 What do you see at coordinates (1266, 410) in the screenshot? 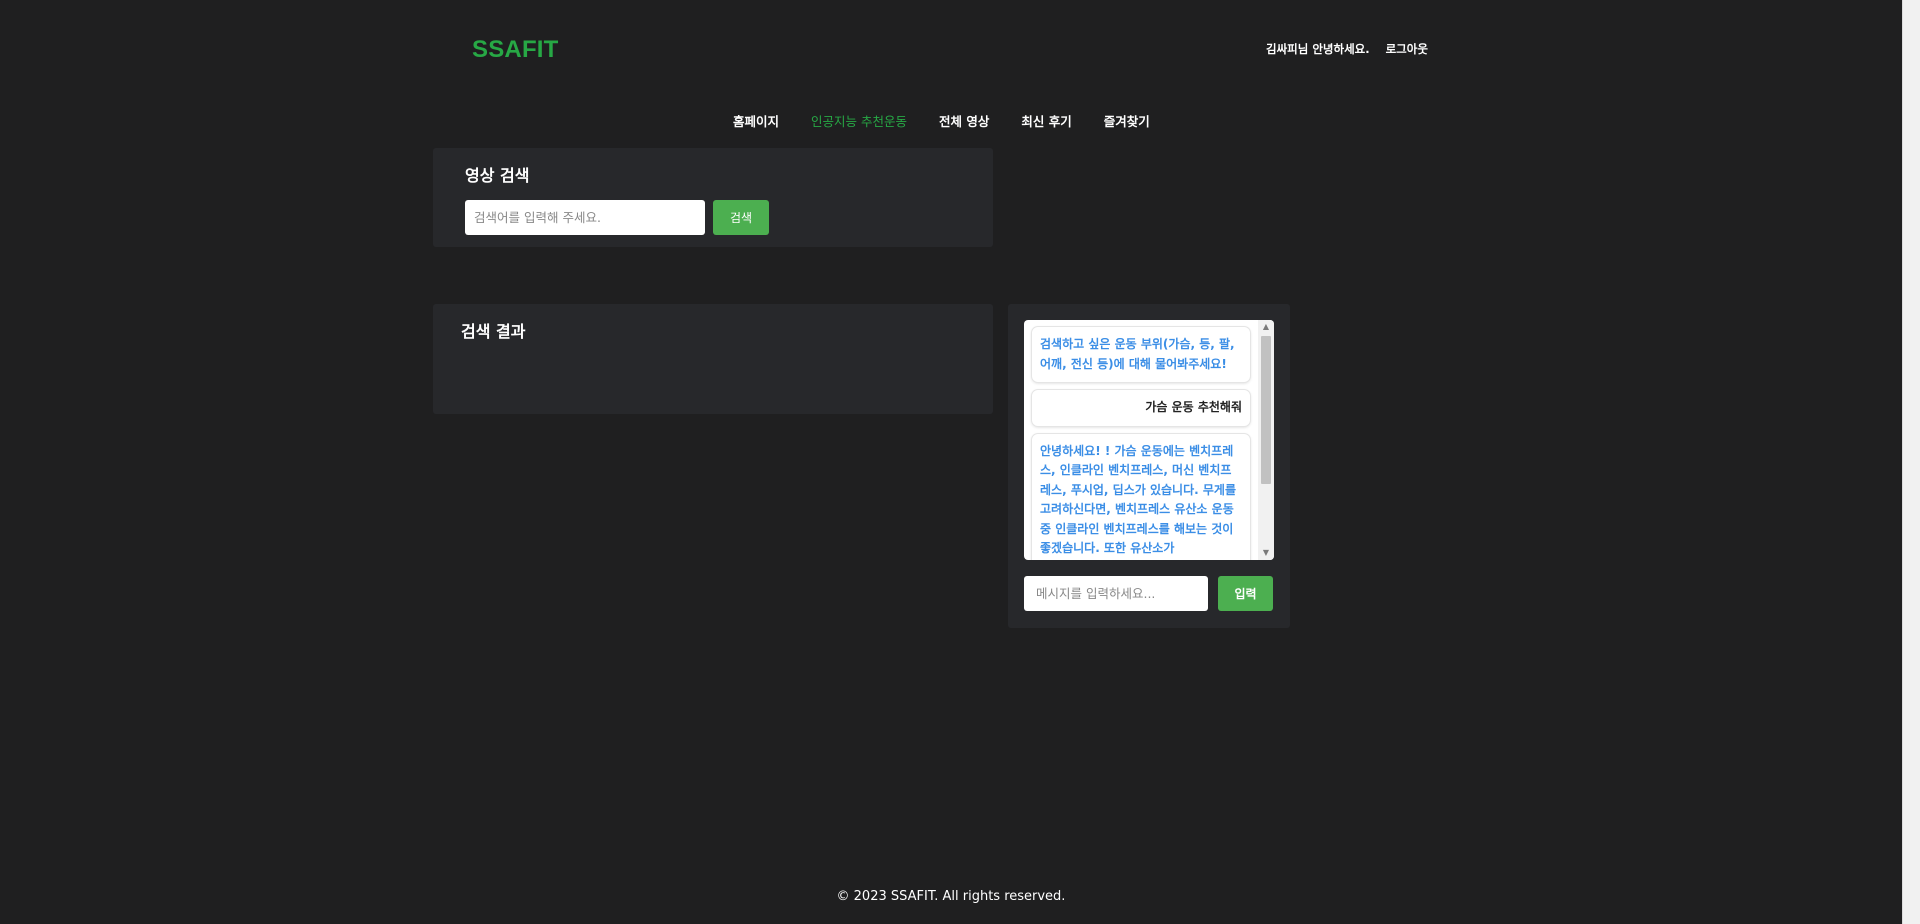
I see `chat-scroll-thumb` at bounding box center [1266, 410].